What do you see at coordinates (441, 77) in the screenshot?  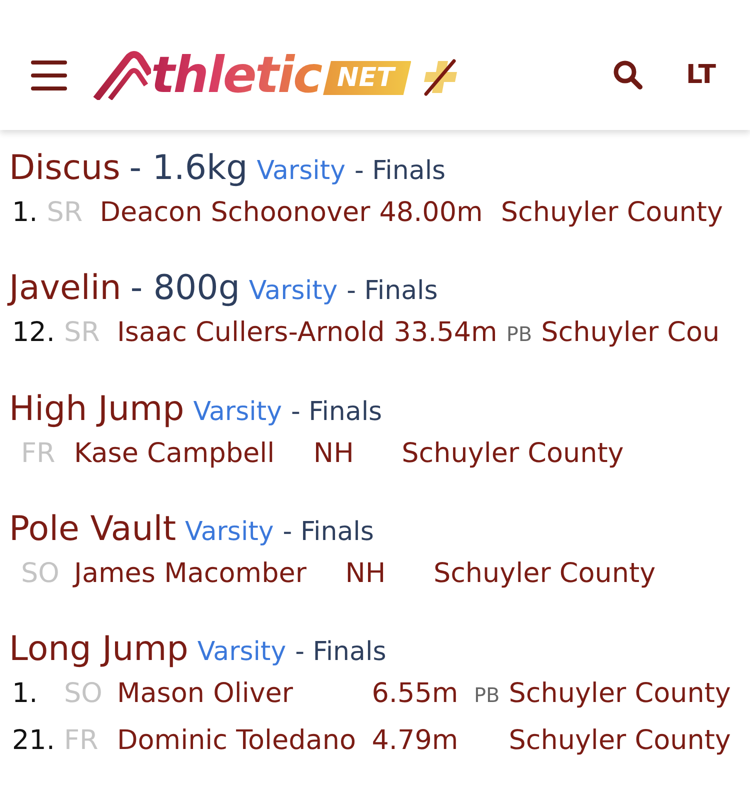 I see `plus-logo-icon` at bounding box center [441, 77].